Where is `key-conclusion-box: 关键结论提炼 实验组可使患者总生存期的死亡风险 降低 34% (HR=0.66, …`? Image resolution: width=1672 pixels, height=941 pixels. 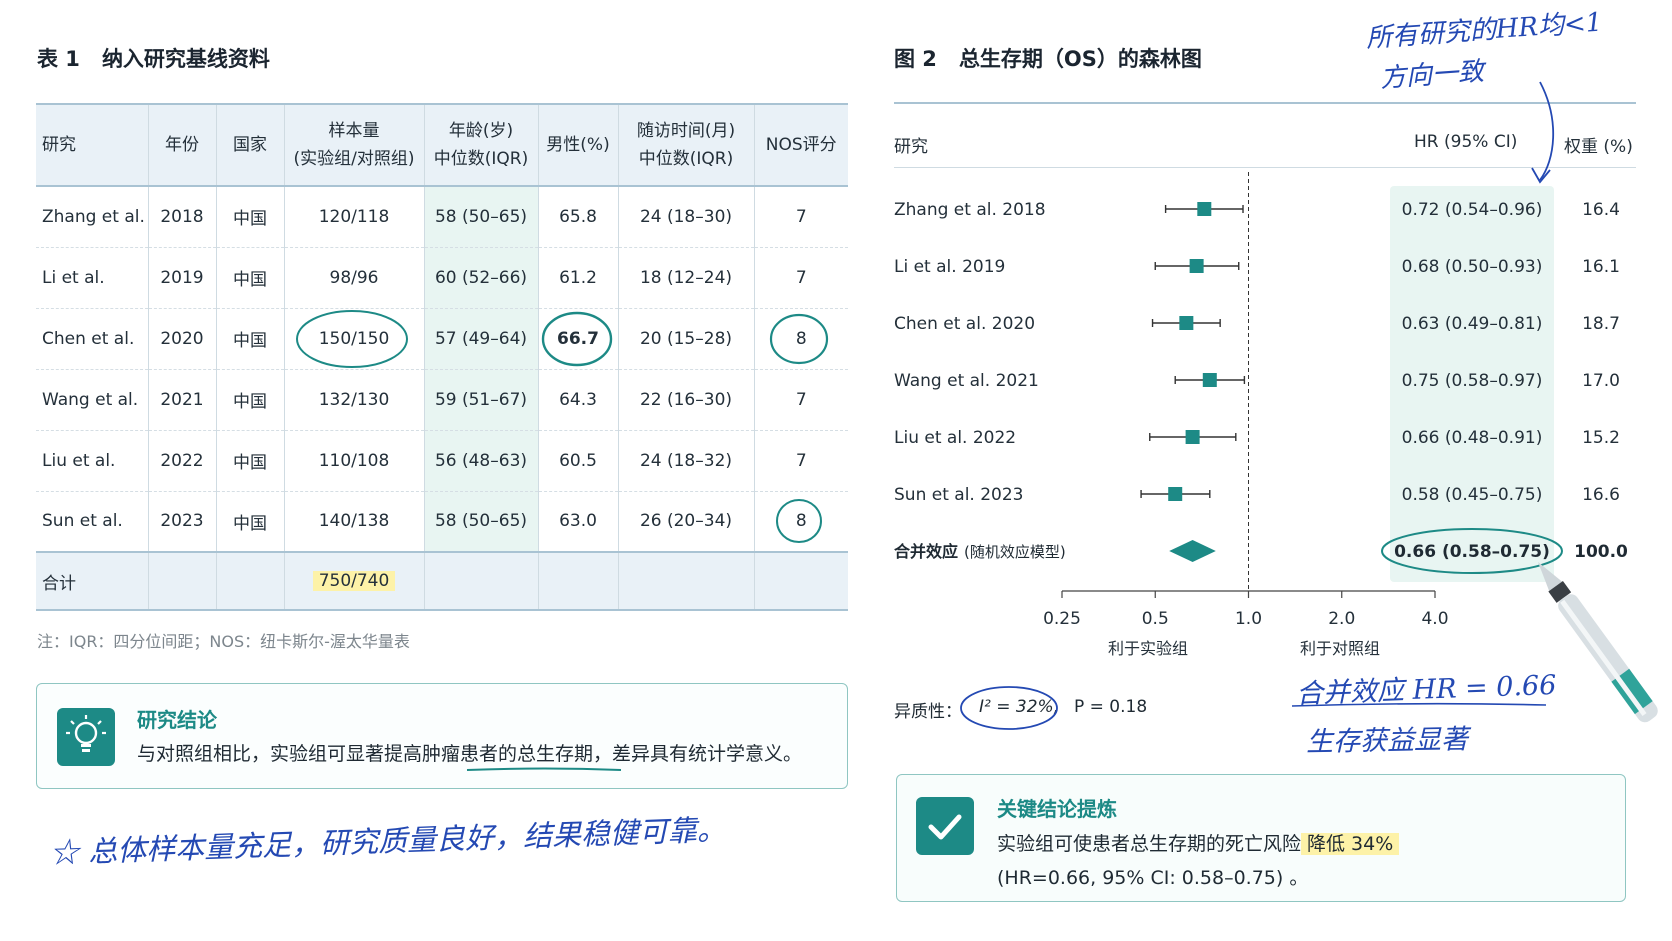
key-conclusion-box: 关键结论提炼 实验组可使患者总生存期的死亡风险 降低 34% (HR=0.66, … is located at coordinates (1261, 838).